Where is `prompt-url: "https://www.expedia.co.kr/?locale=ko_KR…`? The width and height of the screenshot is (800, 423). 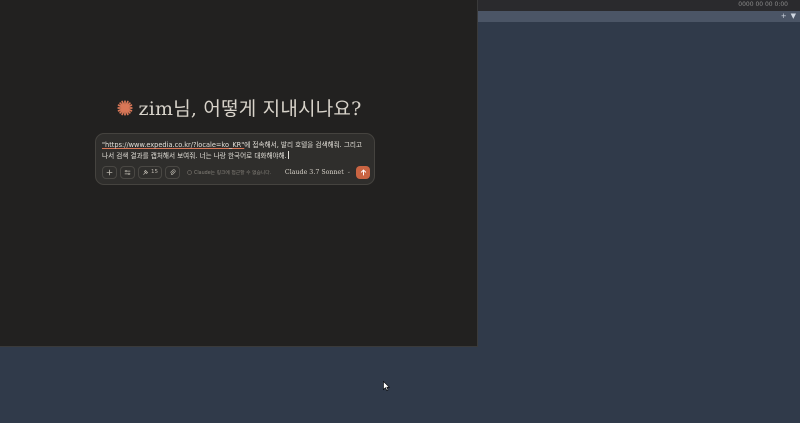
prompt-url: "https://www.expedia.co.kr/?locale=ko_KR… is located at coordinates (173, 145).